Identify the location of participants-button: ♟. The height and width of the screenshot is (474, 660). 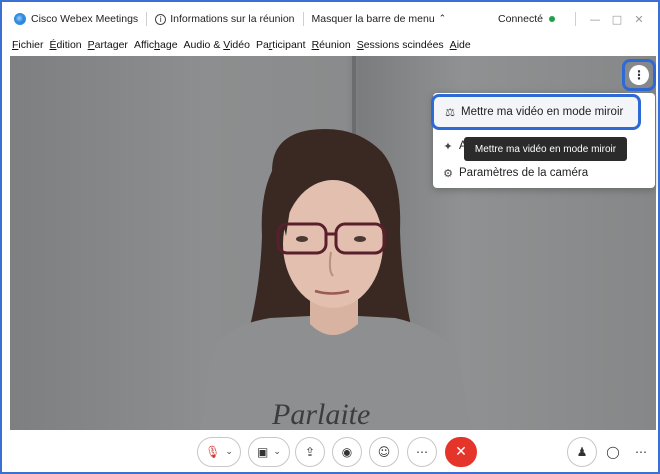
(582, 452).